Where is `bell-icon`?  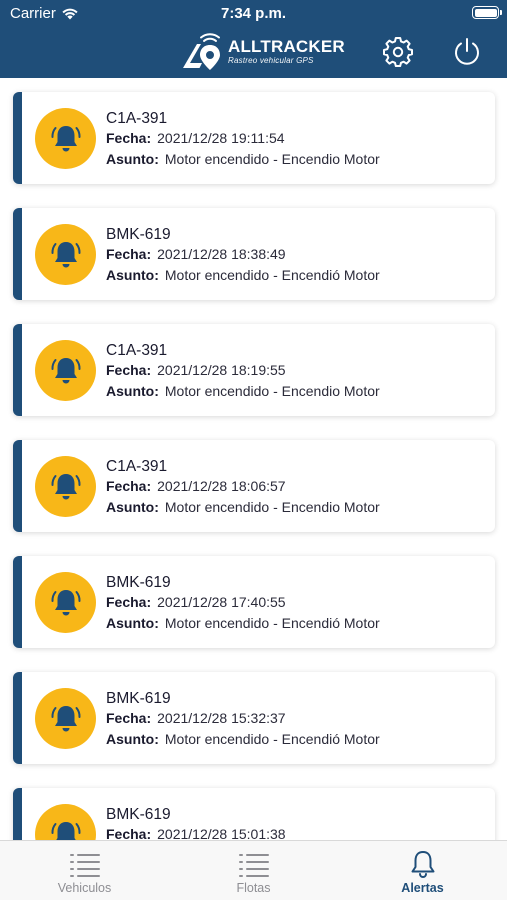
bell-icon is located at coordinates (422, 864).